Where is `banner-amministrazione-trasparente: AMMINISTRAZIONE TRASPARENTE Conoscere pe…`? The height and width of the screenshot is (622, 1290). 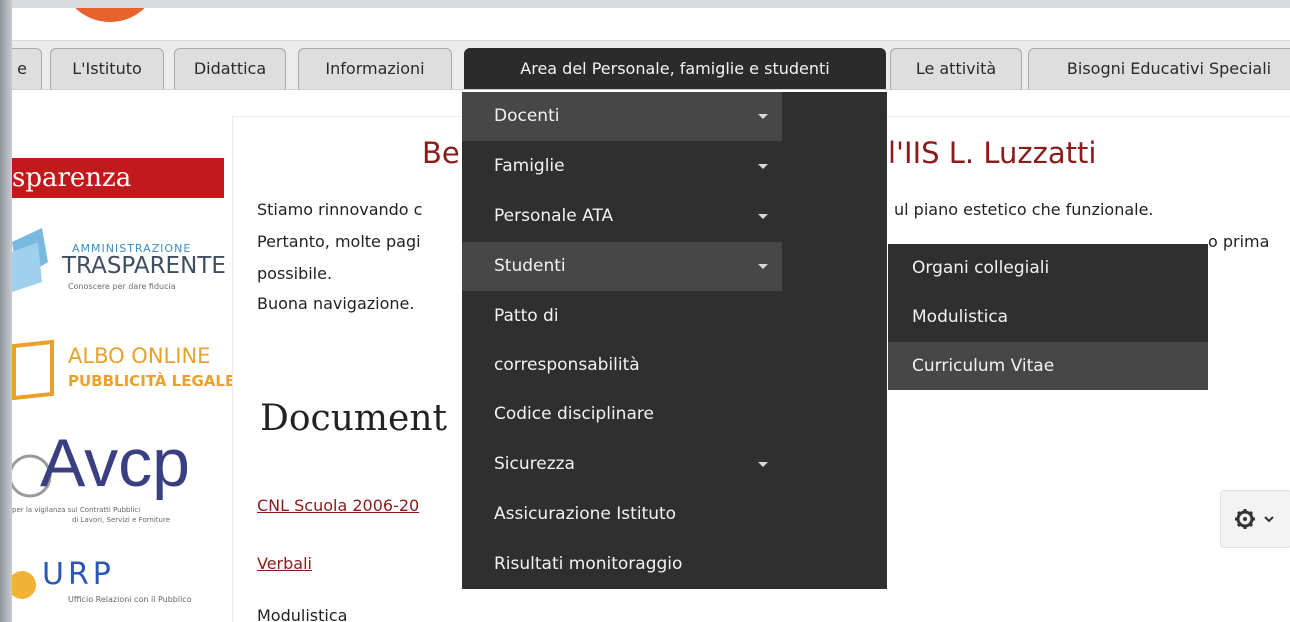 banner-amministrazione-trasparente: AMMINISTRAZIONE TRASPARENTE Conoscere pe… is located at coordinates (119, 264).